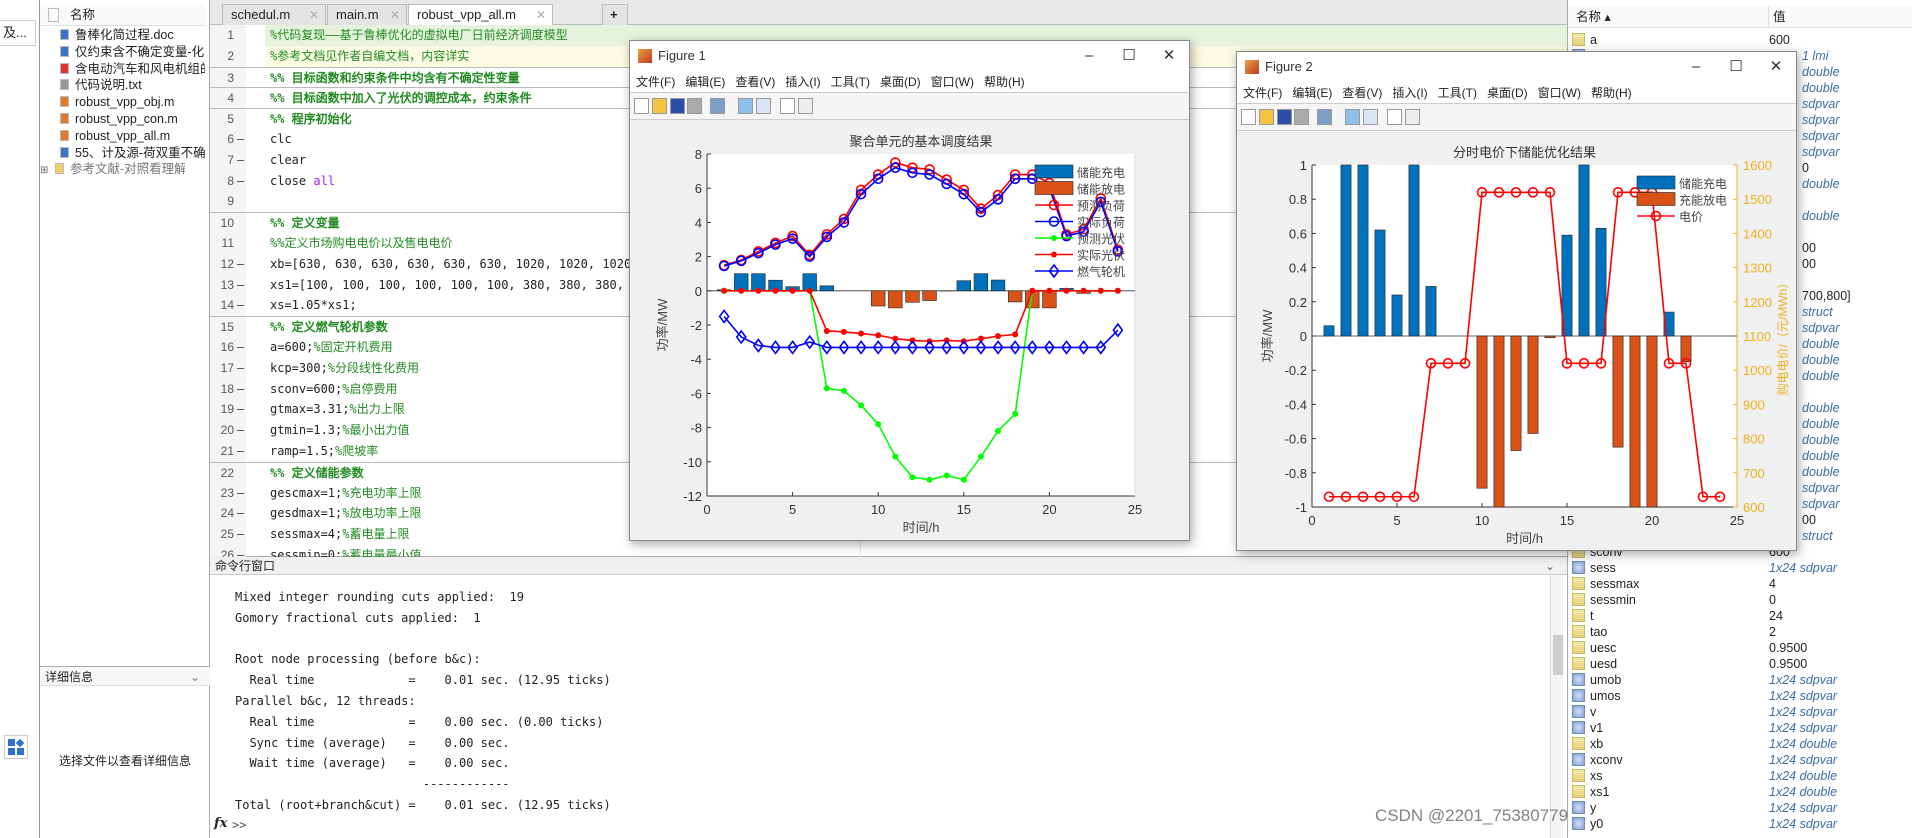 This screenshot has width=1912, height=838. Describe the element at coordinates (122, 15) in the screenshot. I see `file-list-header: 名称` at that location.